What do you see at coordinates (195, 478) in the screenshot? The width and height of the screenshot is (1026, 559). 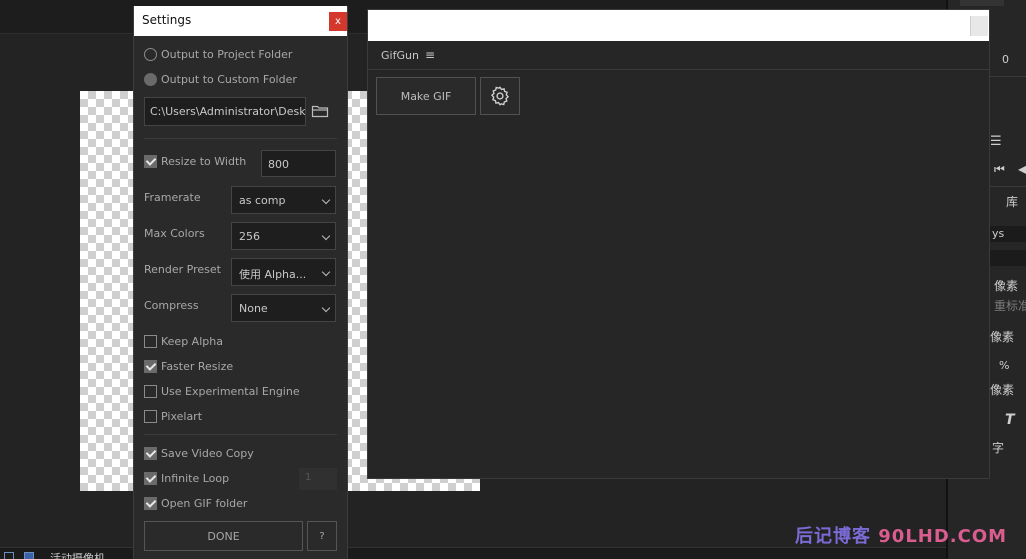 I see `infinite-loop-label: Infinite Loop` at bounding box center [195, 478].